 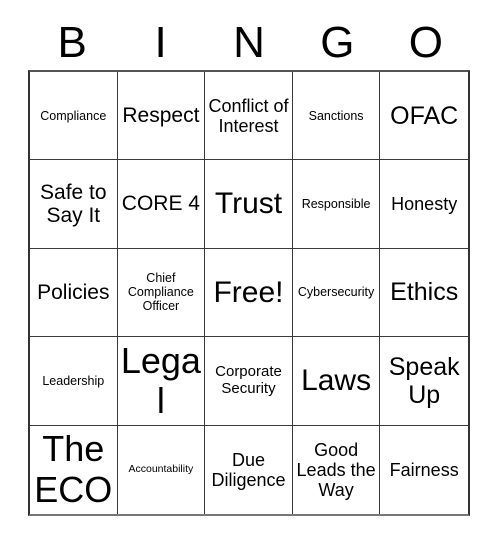 I want to click on bingo-cell-label: The ECO, so click(x=73, y=469).